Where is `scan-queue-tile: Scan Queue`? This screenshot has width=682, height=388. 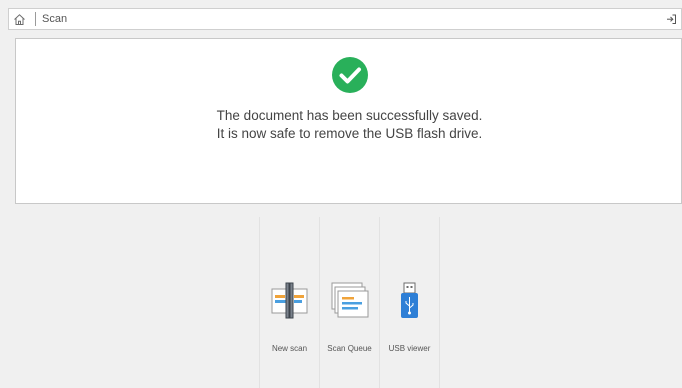
scan-queue-tile: Scan Queue is located at coordinates (349, 302).